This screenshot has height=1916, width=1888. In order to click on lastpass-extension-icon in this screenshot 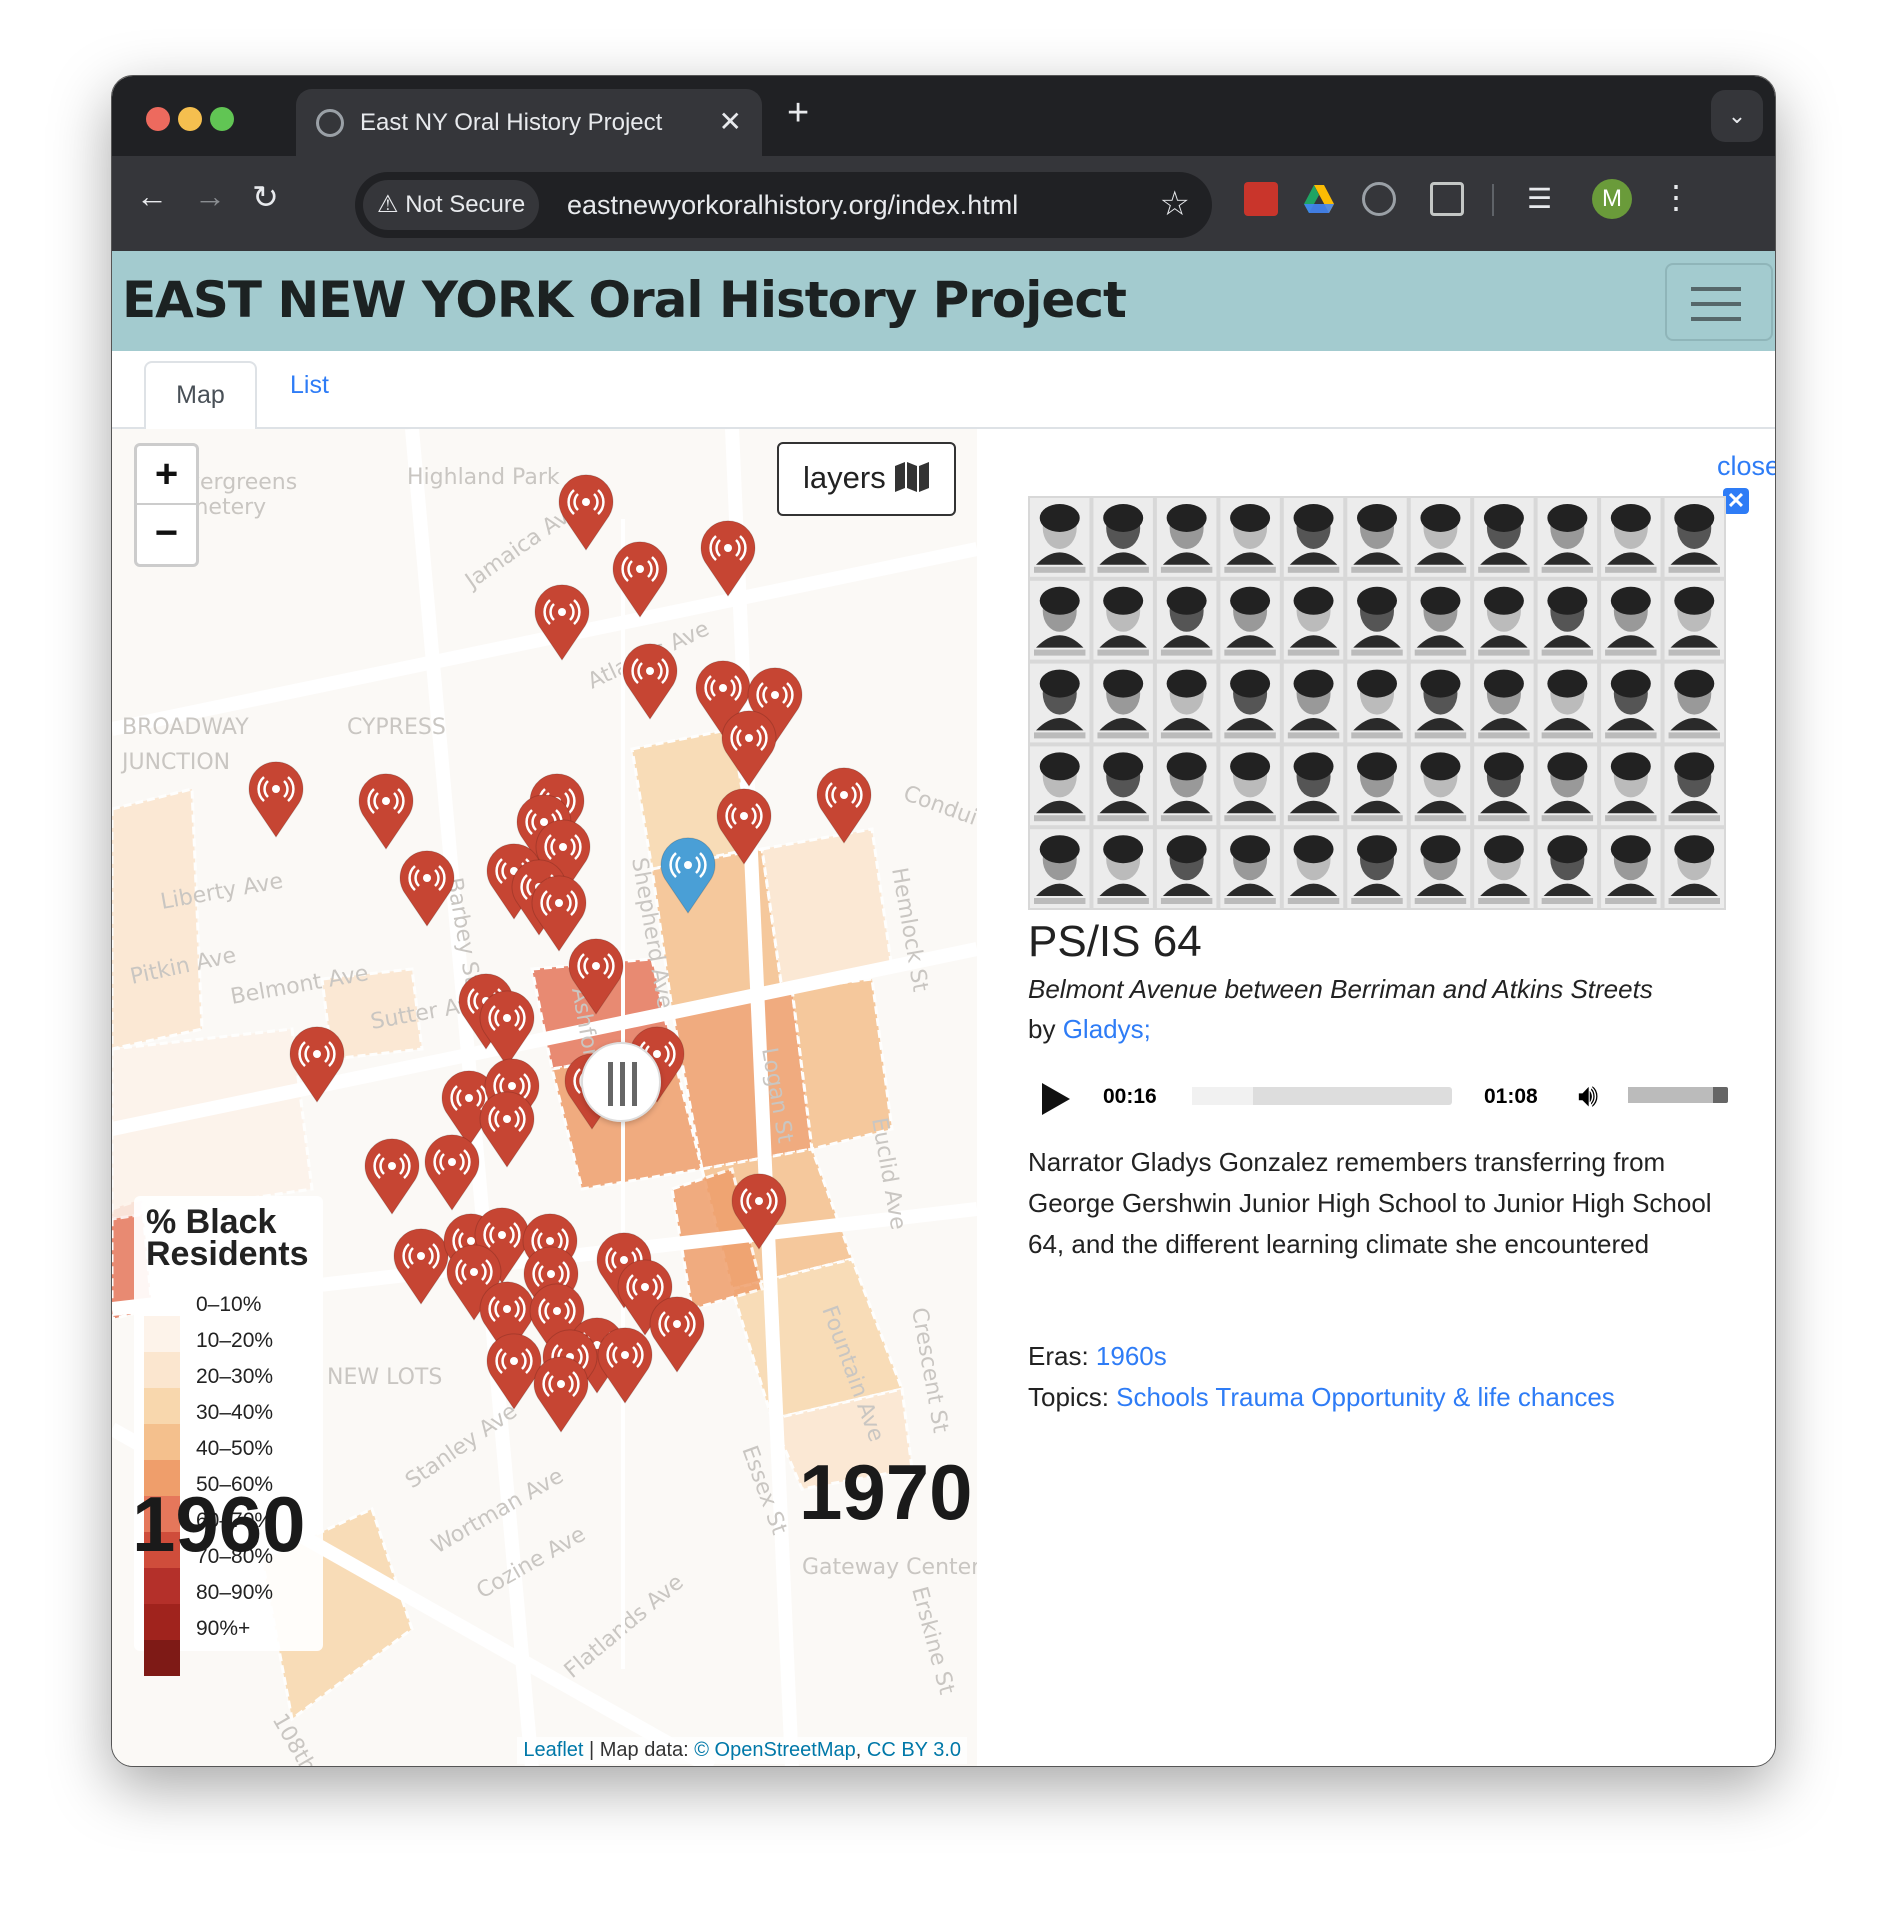, I will do `click(1261, 199)`.